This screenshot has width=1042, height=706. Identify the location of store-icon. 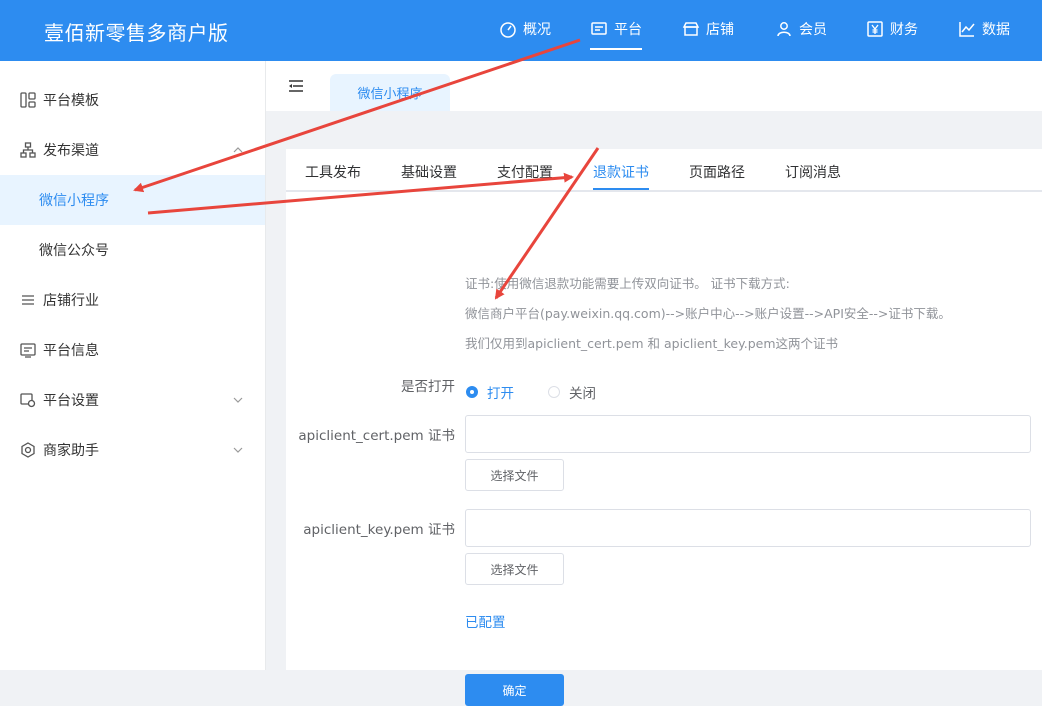
(691, 29).